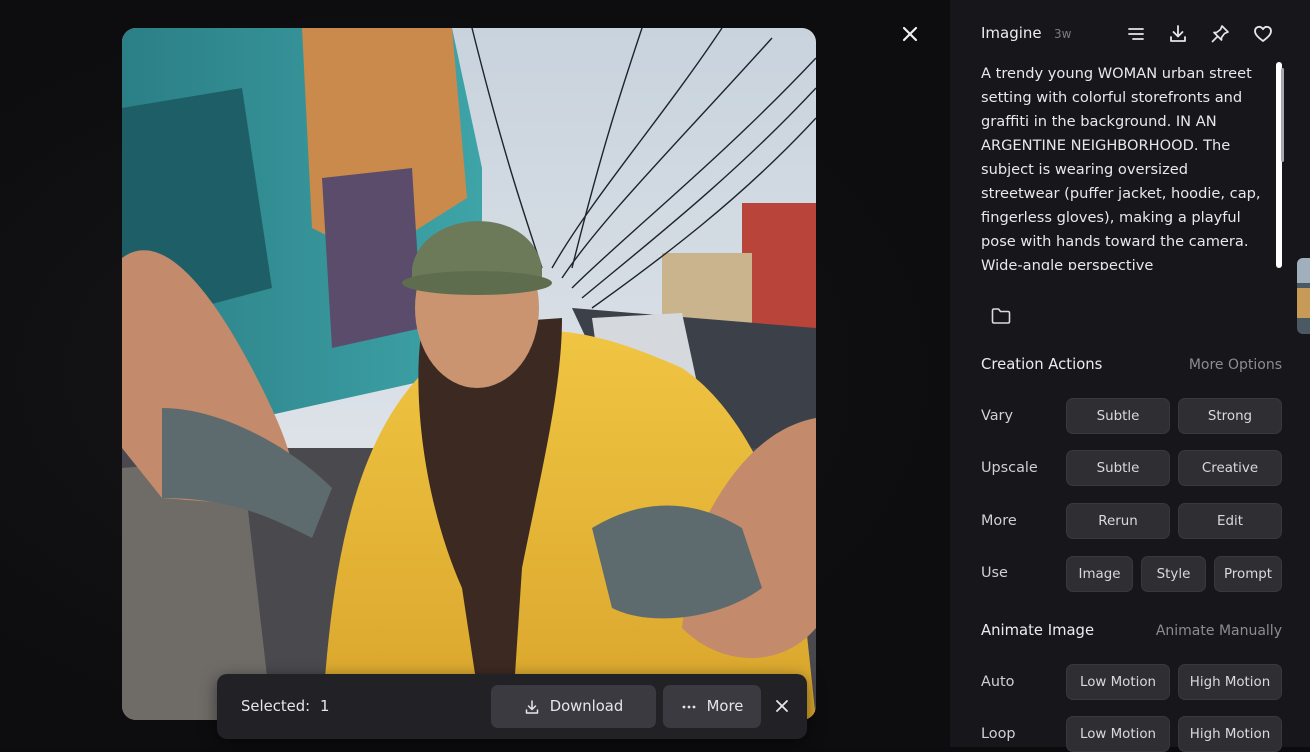 This screenshot has height=752, width=1310. What do you see at coordinates (1230, 682) in the screenshot?
I see `auto-high-motion-button: High Motion` at bounding box center [1230, 682].